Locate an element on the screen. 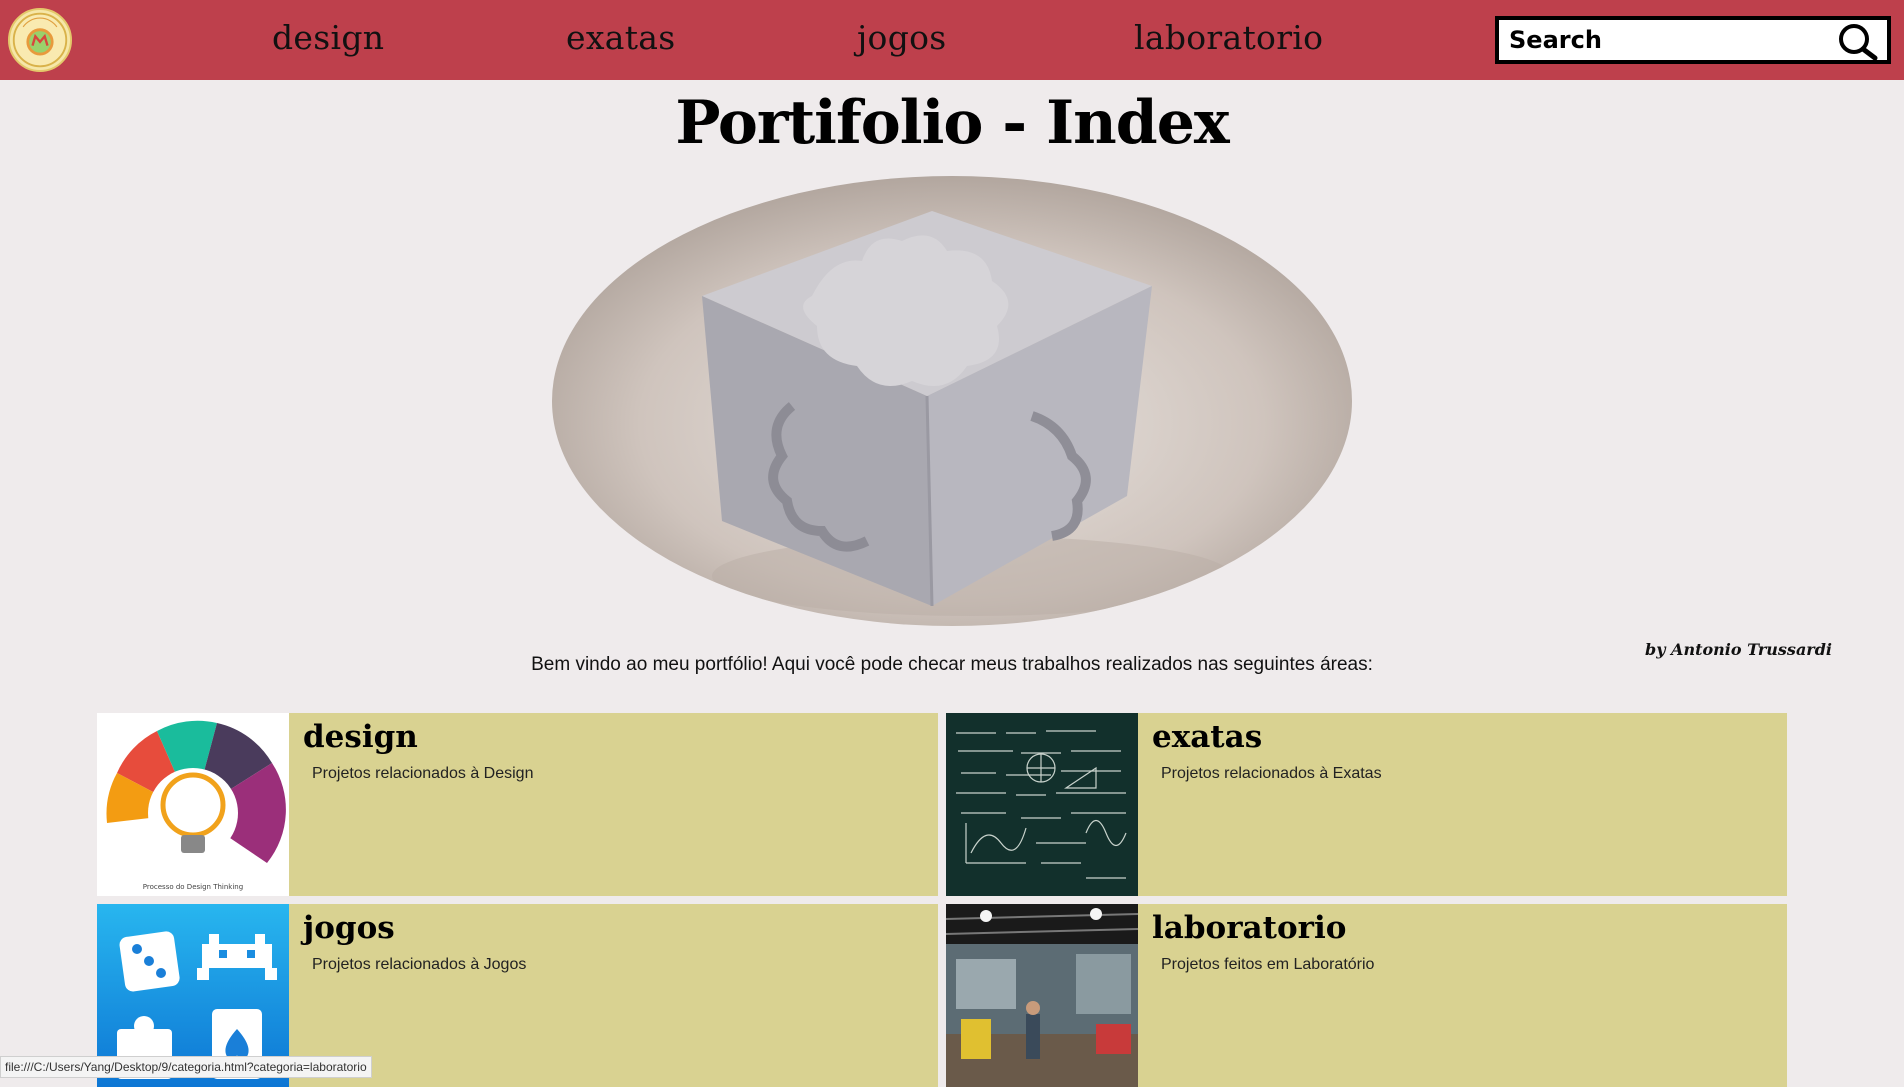 The height and width of the screenshot is (1087, 1904). thumb-caption: Processo do Design Thinking is located at coordinates (193, 887).